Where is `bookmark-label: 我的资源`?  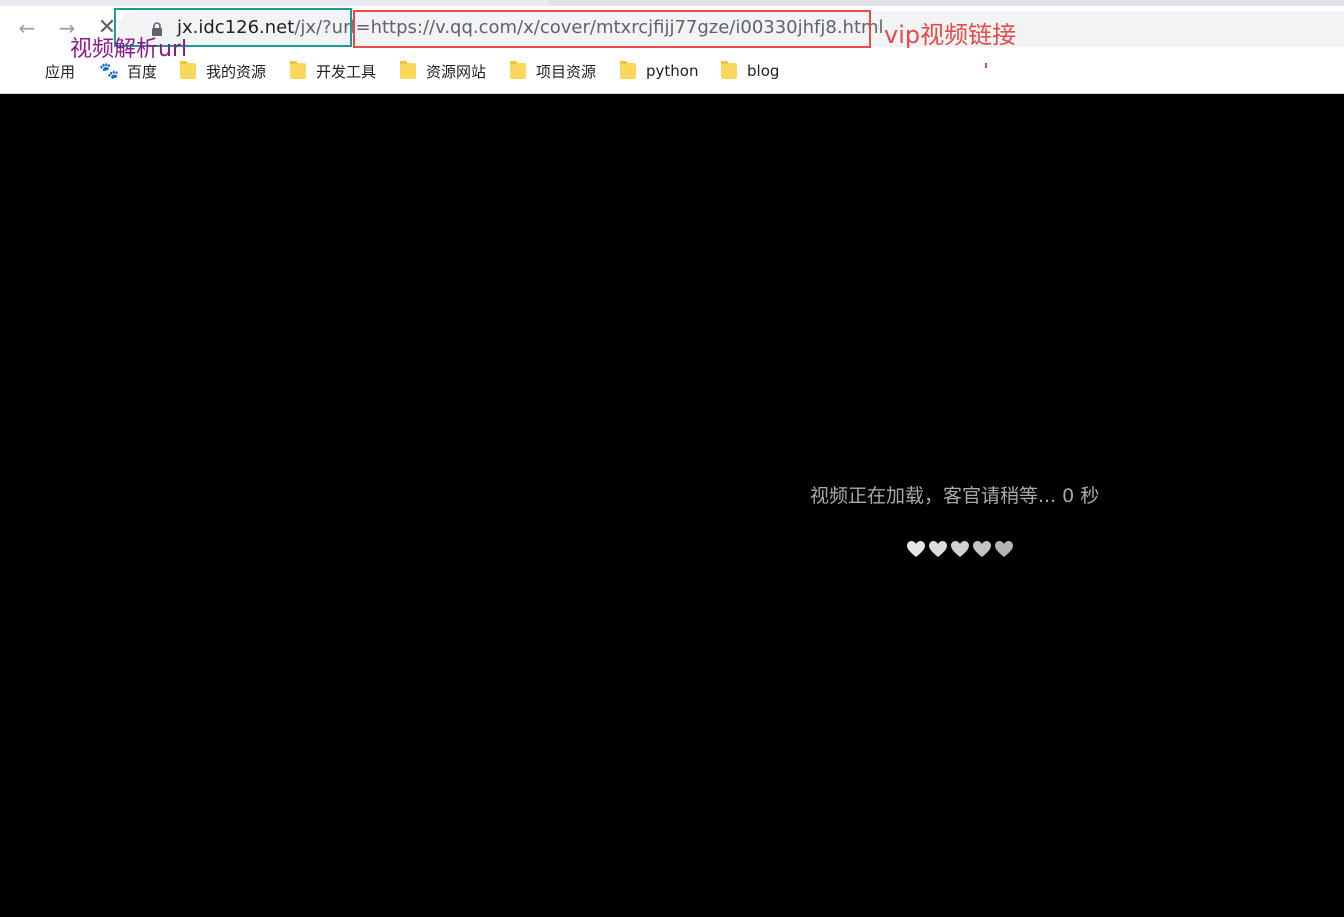 bookmark-label: 我的资源 is located at coordinates (236, 71).